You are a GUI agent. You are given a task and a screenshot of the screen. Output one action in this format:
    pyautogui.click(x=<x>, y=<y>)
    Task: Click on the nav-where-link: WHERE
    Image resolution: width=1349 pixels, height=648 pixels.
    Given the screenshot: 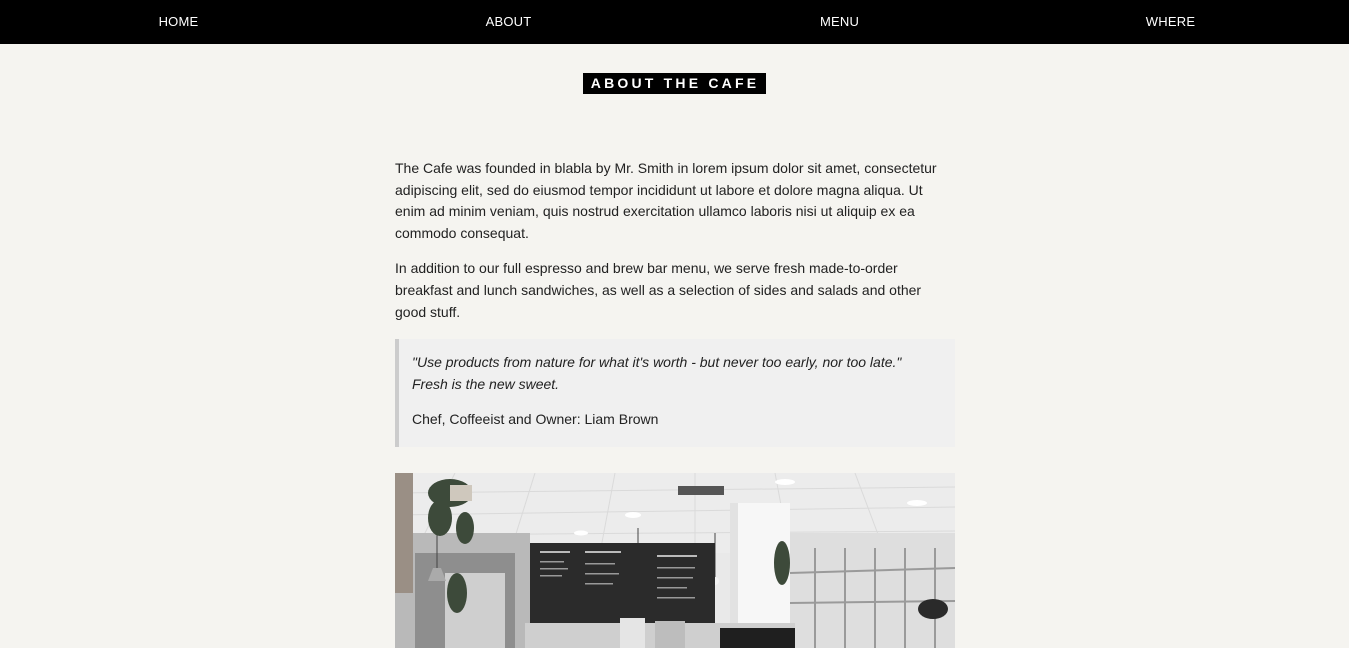 What is the action you would take?
    pyautogui.click(x=1170, y=22)
    